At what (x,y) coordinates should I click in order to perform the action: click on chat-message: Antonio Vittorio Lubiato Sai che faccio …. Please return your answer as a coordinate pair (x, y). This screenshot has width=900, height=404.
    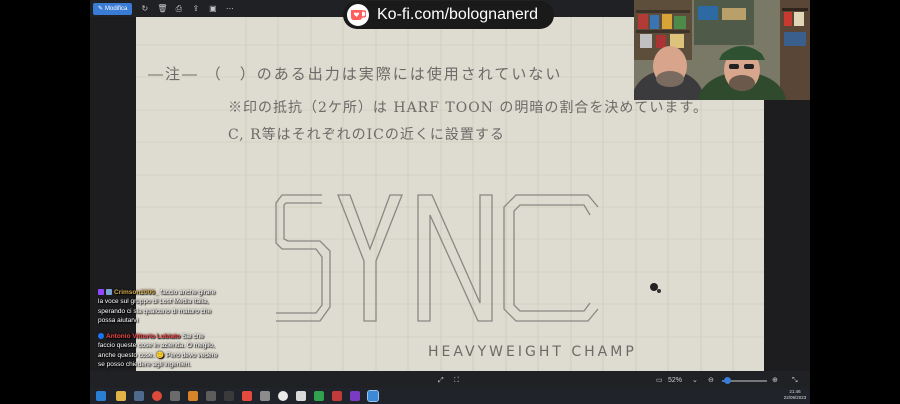
    Looking at the image, I should click on (158, 350).